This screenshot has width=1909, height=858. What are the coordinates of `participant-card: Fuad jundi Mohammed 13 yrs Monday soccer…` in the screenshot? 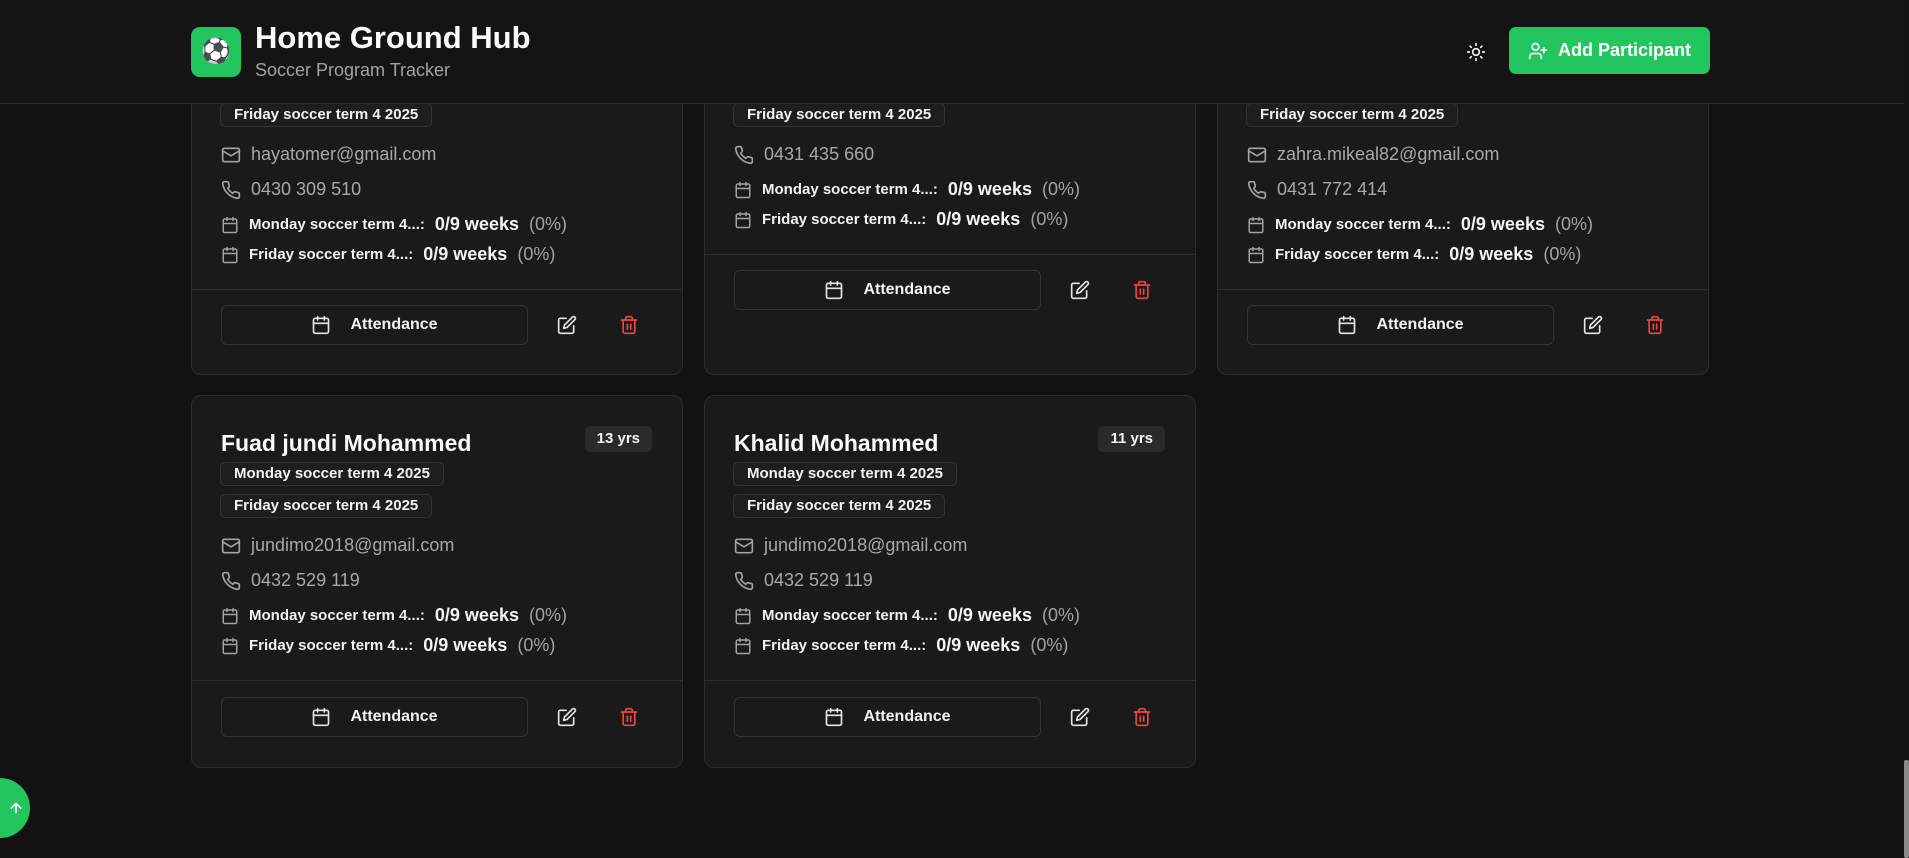 It's located at (437, 581).